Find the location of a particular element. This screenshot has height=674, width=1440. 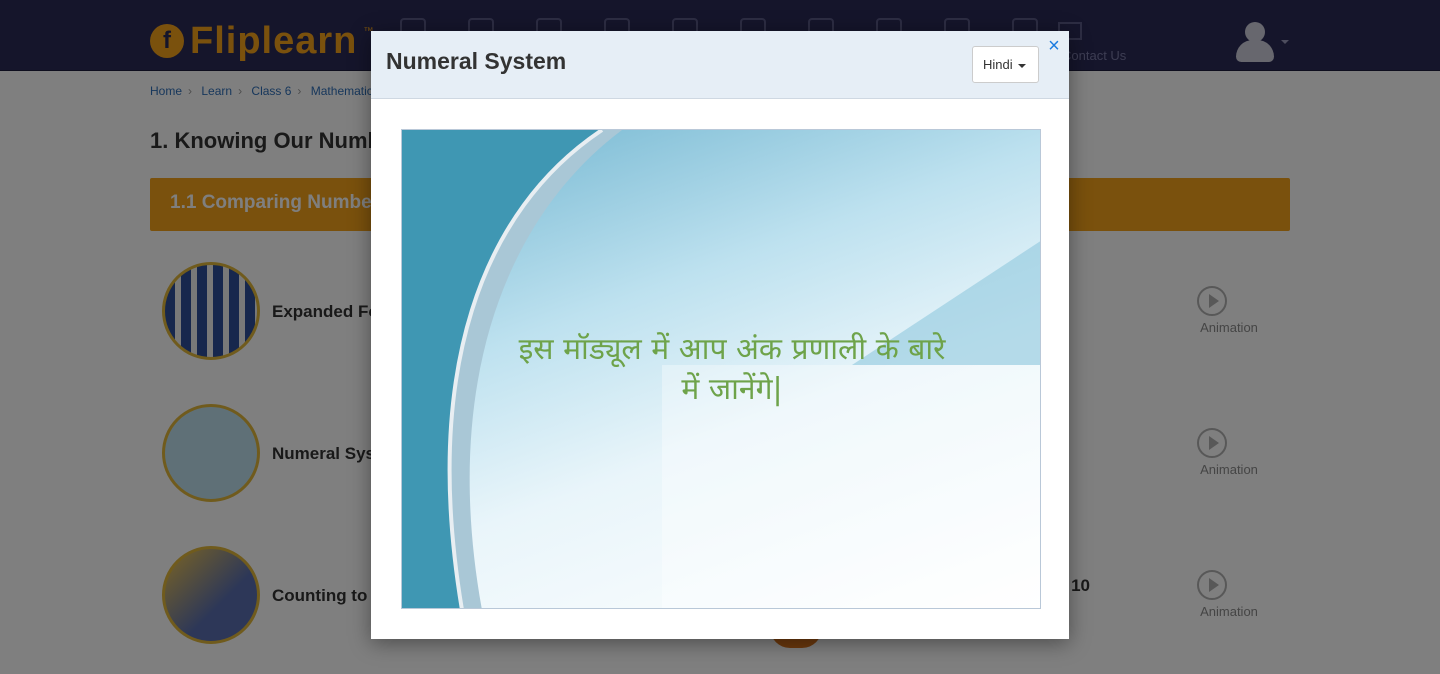

video-caption-line1: इस मॉड्यूल में आप अंक प्रणाली के बारे is located at coordinates (732, 349).